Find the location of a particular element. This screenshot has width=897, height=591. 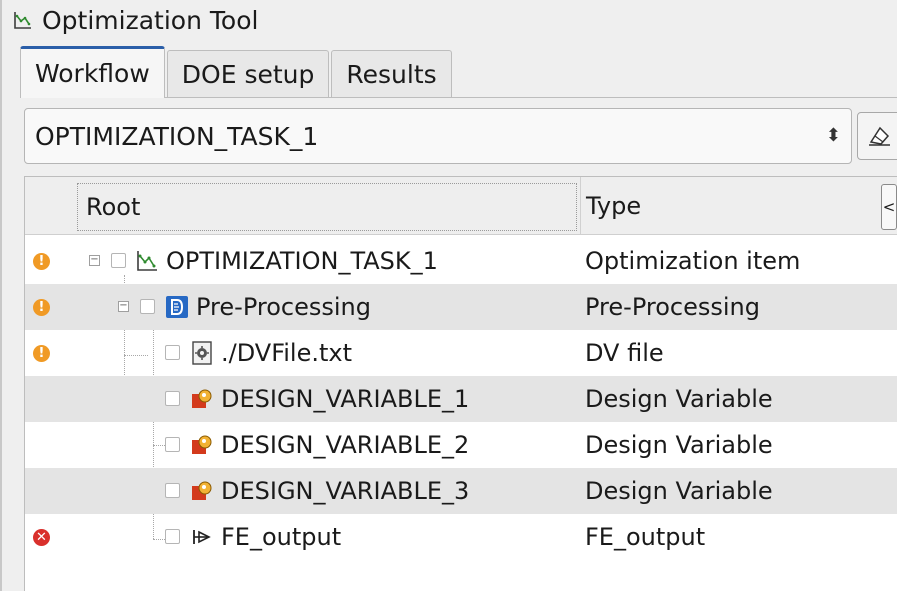

tree-item-label: DESIGN_VARIABLE_3 is located at coordinates (345, 491).